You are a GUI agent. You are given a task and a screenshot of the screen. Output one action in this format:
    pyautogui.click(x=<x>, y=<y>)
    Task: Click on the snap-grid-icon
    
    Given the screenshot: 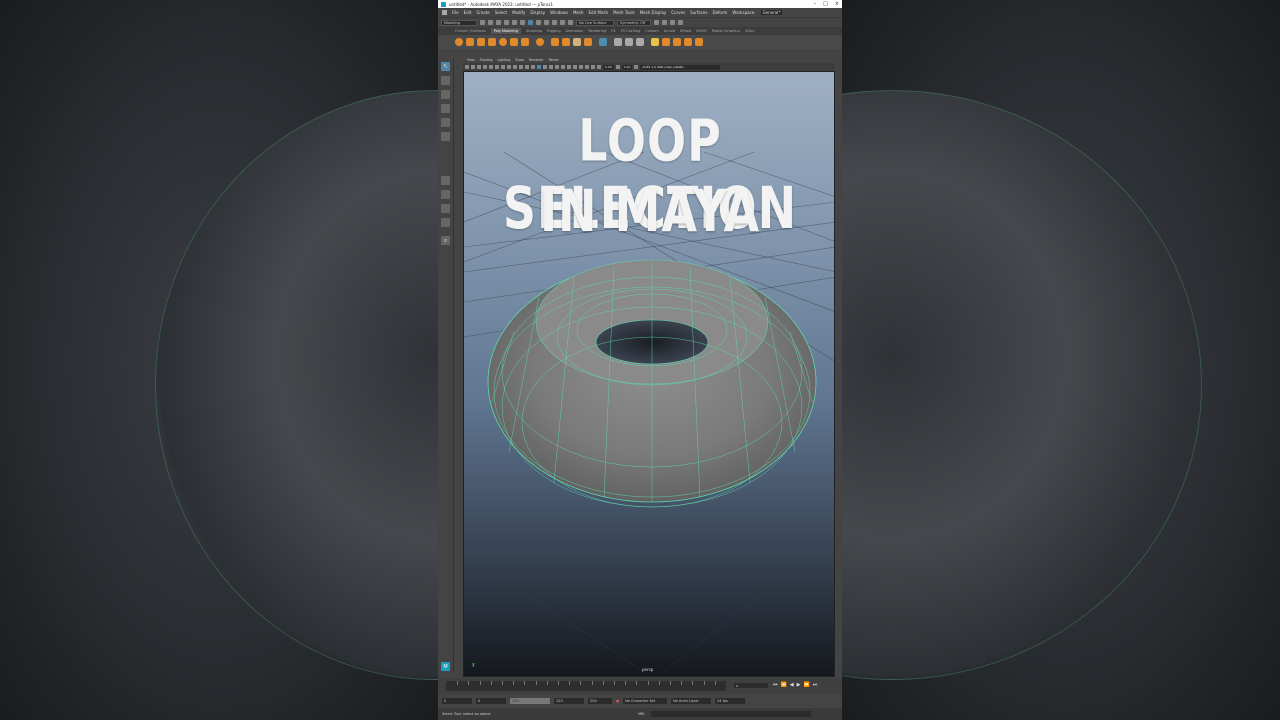 What is the action you would take?
    pyautogui.click(x=546, y=22)
    